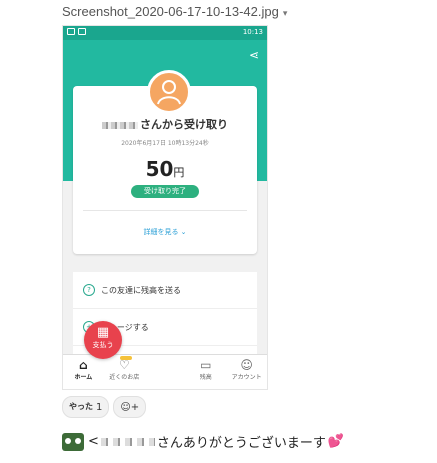 Image resolution: width=437 pixels, height=463 pixels. I want to click on avatar, so click(169, 92).